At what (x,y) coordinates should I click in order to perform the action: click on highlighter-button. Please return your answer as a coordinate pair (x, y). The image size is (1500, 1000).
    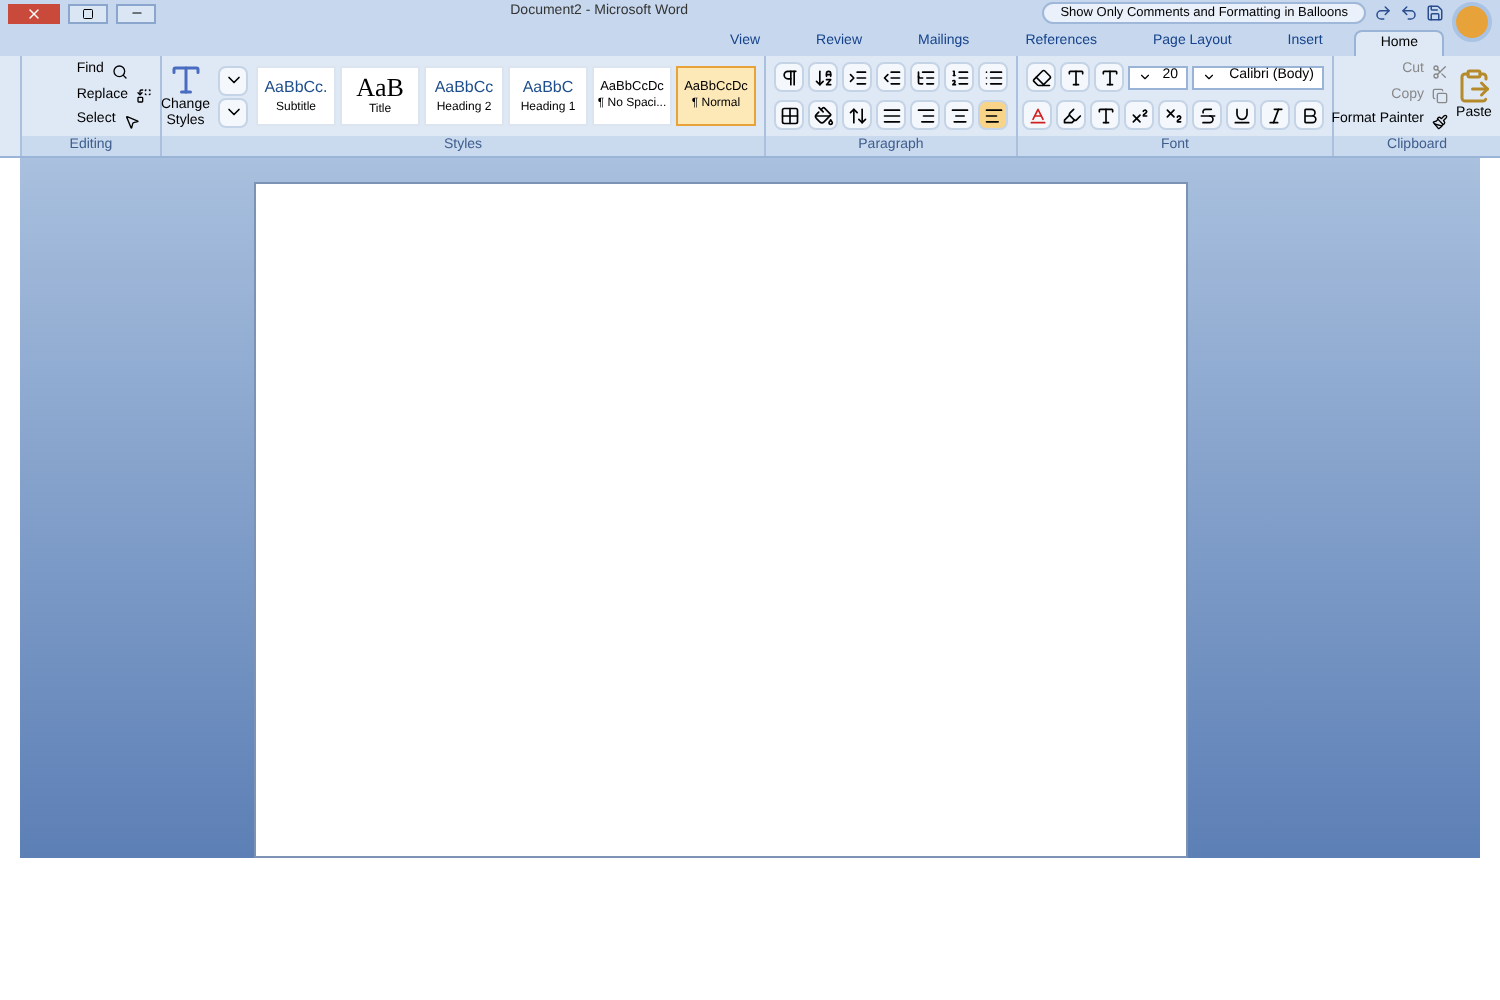
    Looking at the image, I should click on (1071, 115).